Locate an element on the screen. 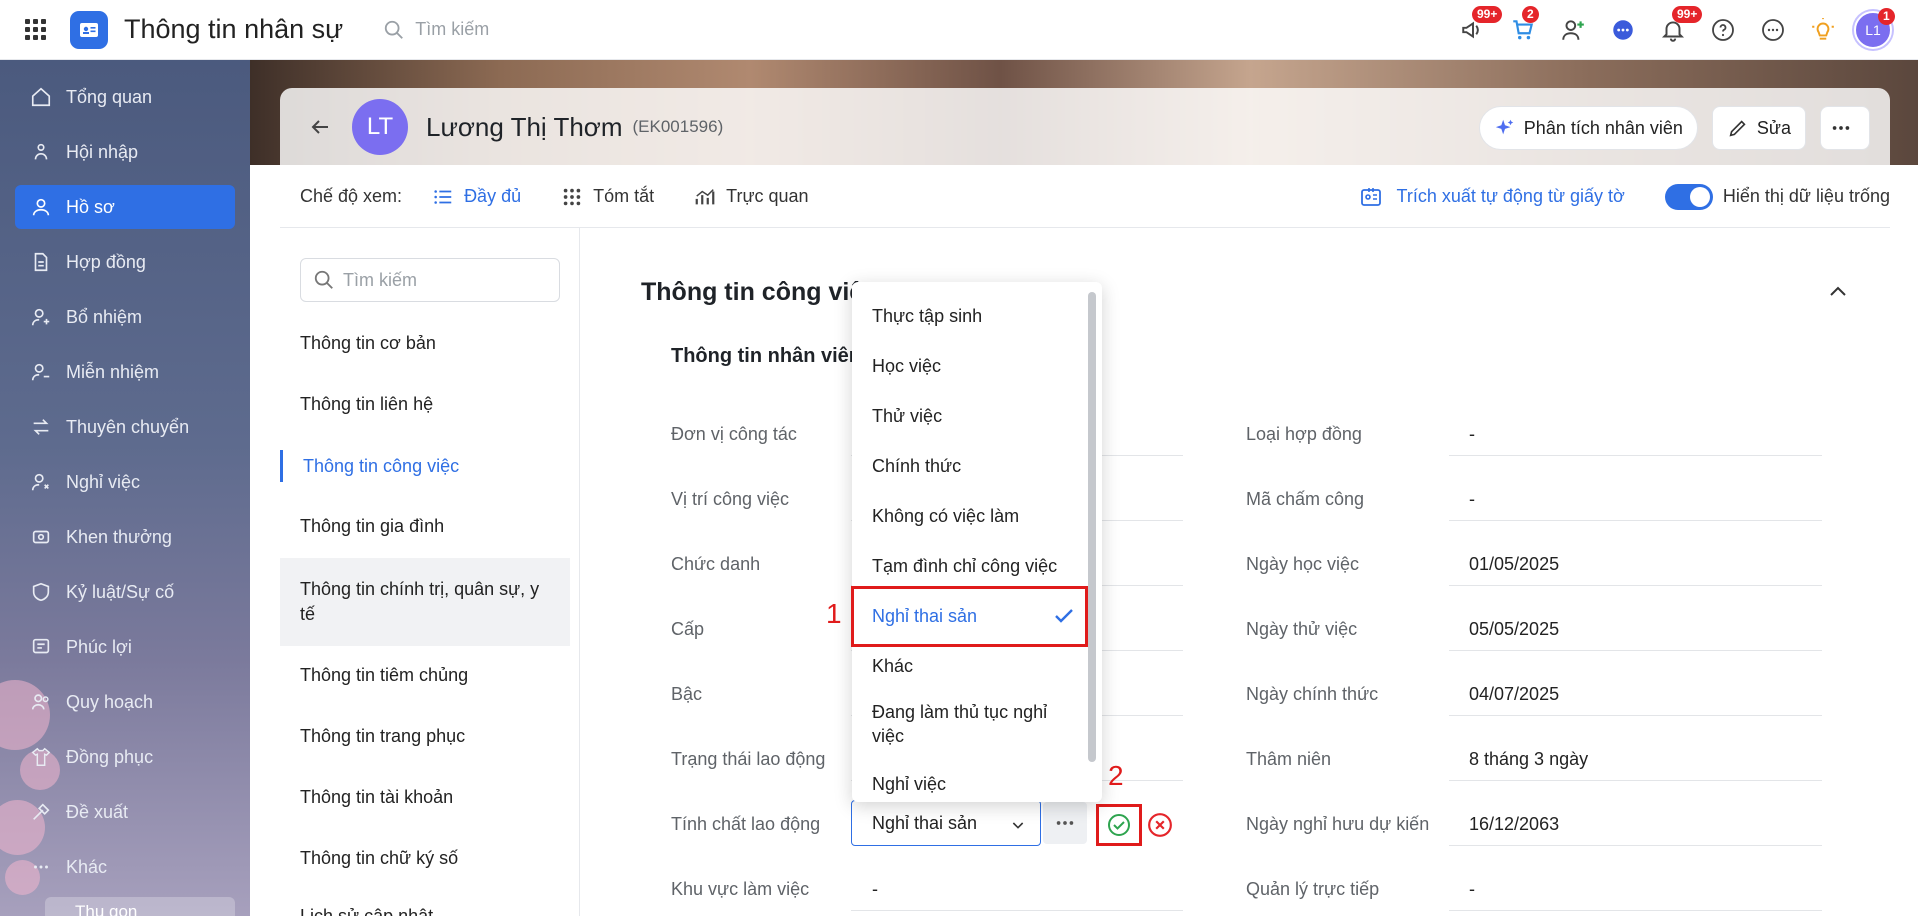 The height and width of the screenshot is (916, 1918). edit-button: Sửa is located at coordinates (1758, 128).